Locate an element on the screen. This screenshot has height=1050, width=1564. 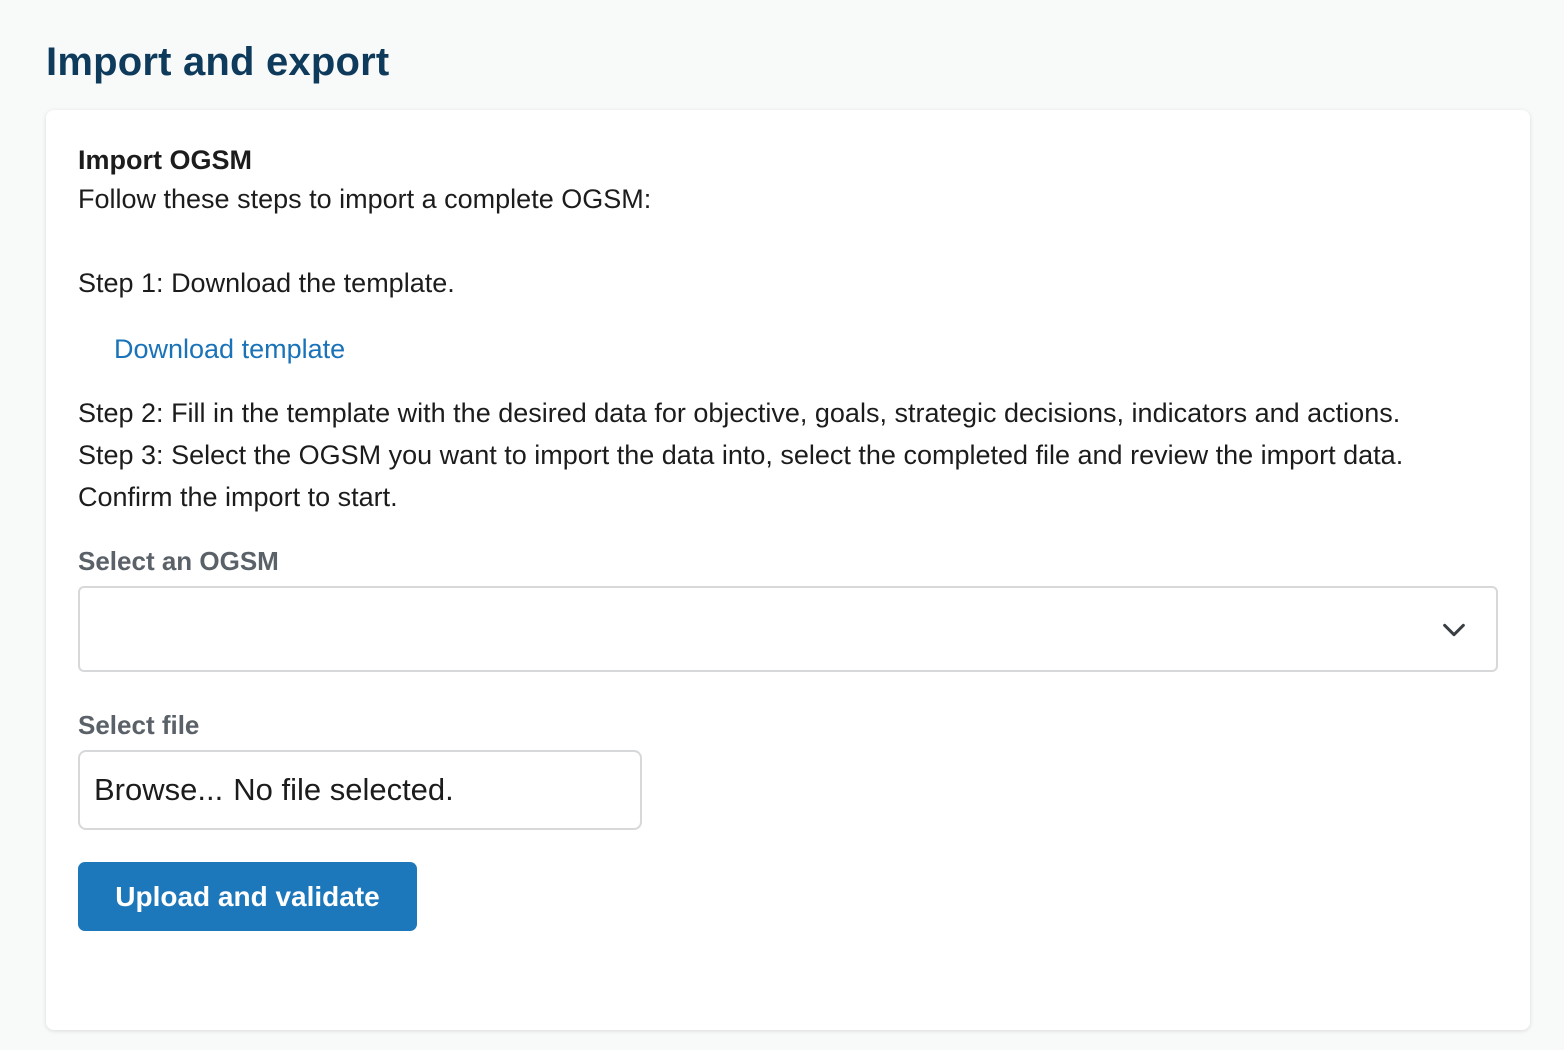
upload-and-validate-button: Upload and validate is located at coordinates (247, 896).